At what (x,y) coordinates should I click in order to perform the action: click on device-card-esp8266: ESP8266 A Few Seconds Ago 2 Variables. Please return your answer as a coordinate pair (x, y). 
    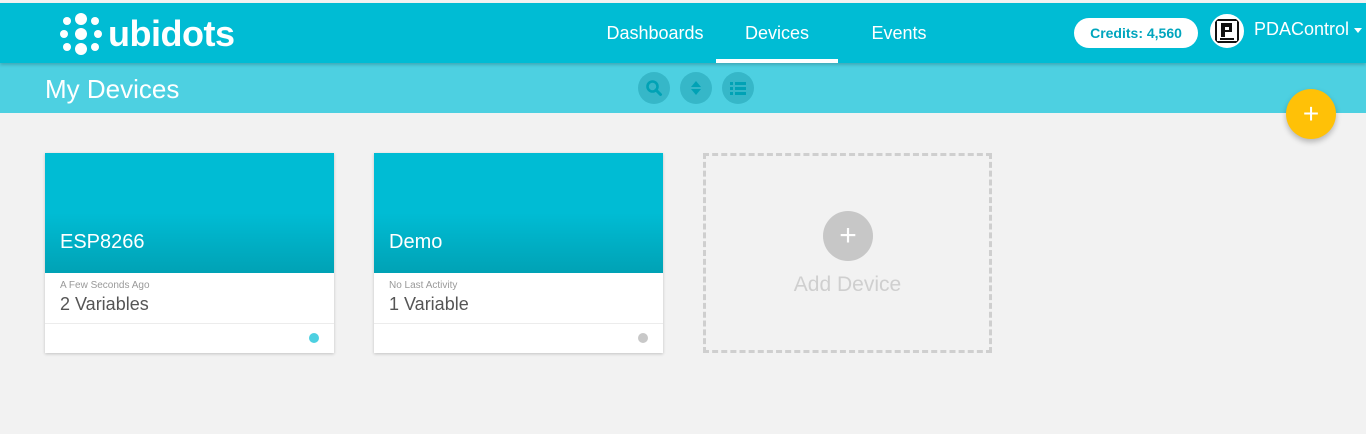
    Looking at the image, I should click on (189, 253).